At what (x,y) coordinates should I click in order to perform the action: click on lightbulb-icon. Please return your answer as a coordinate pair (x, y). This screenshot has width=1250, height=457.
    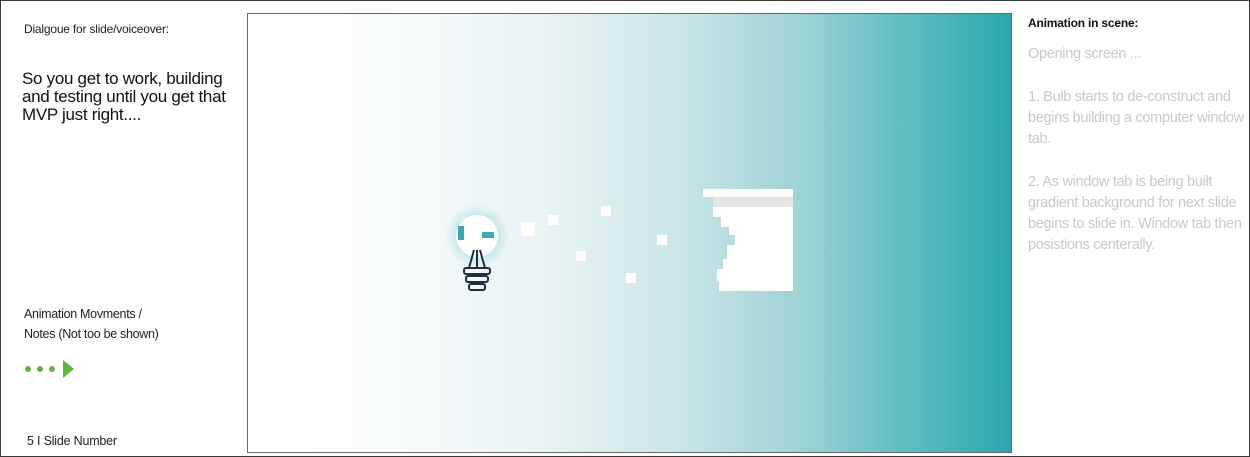
    Looking at the image, I should click on (477, 247).